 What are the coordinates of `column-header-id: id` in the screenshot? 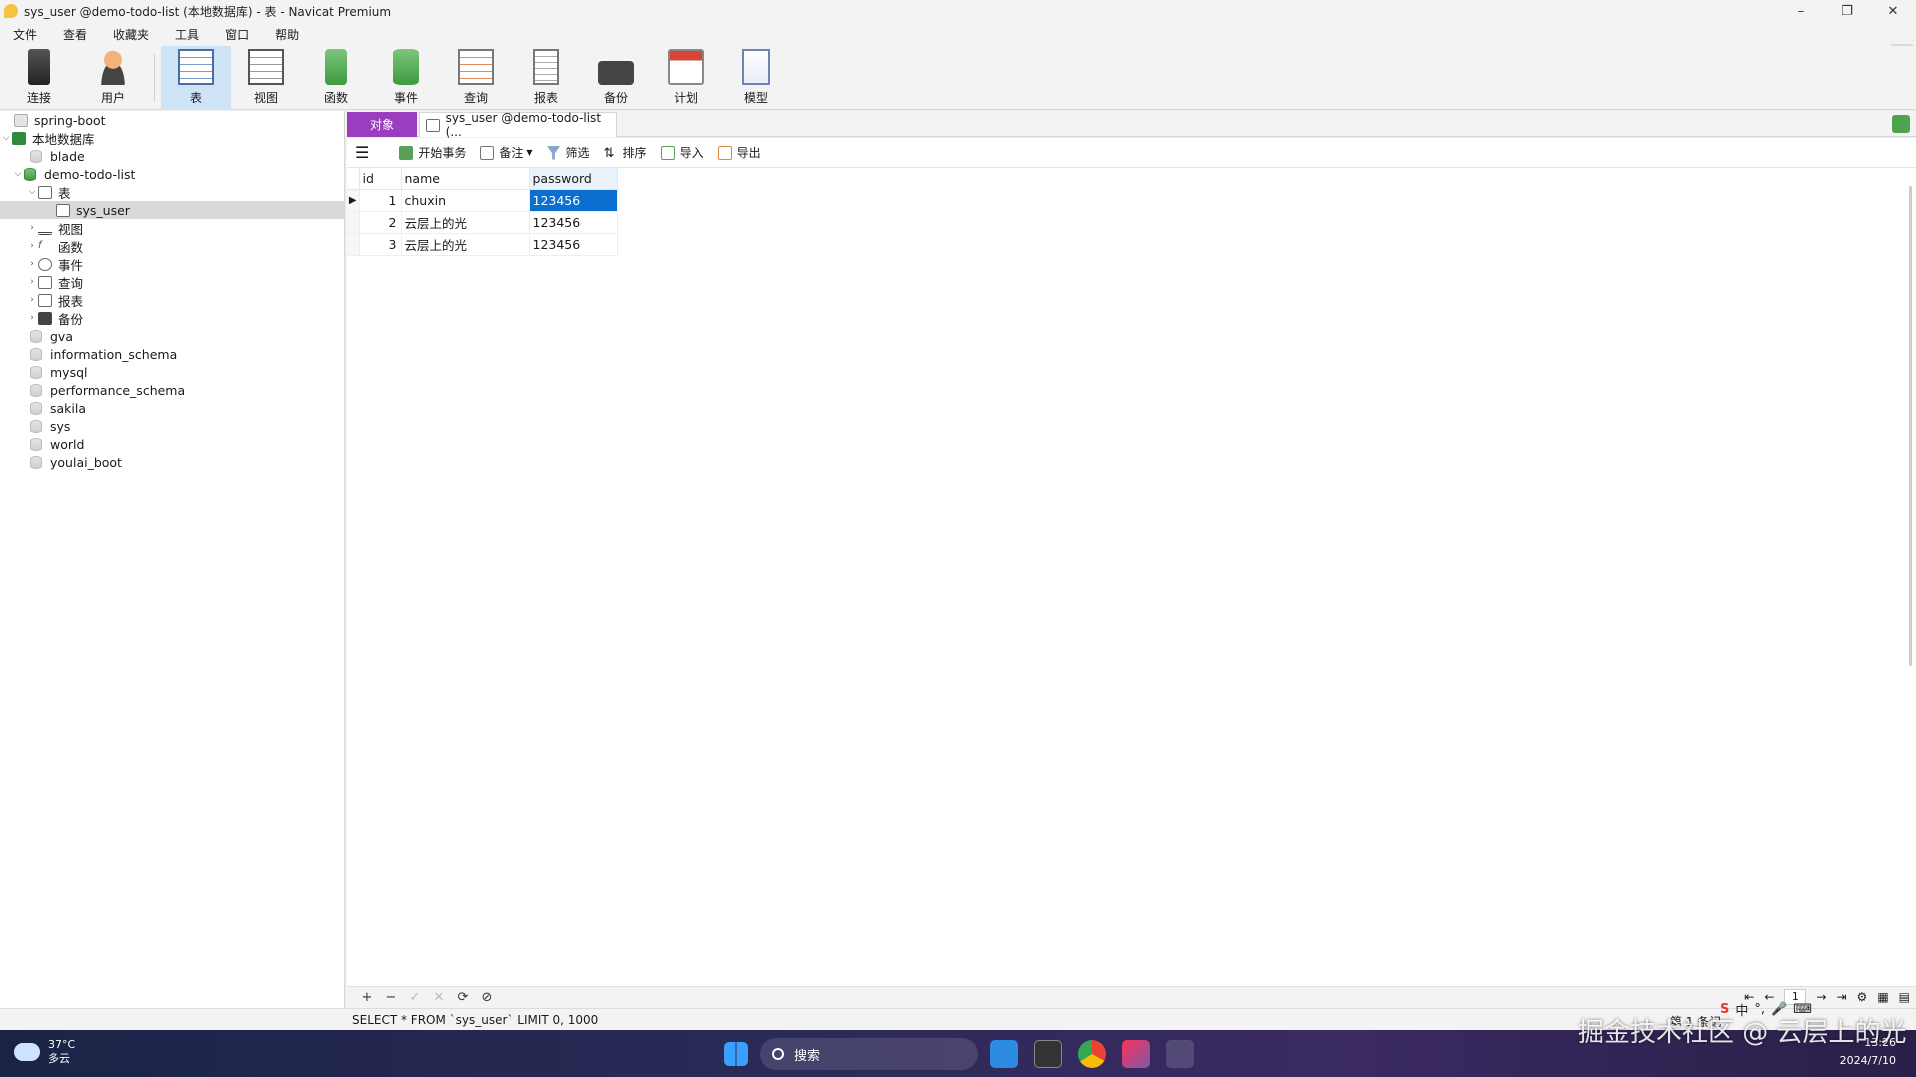 It's located at (380, 179).